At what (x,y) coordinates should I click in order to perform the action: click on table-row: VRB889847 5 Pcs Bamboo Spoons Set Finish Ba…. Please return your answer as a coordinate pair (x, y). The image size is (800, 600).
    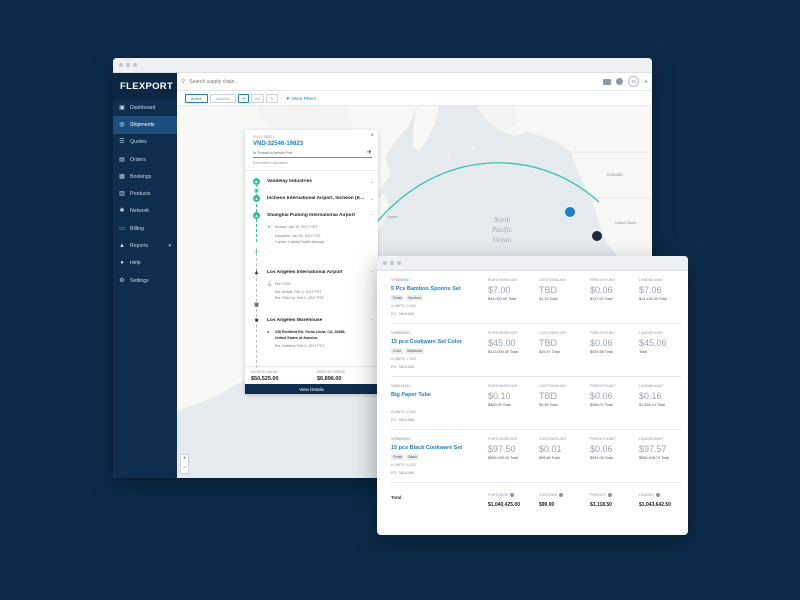
    Looking at the image, I should click on (536, 297).